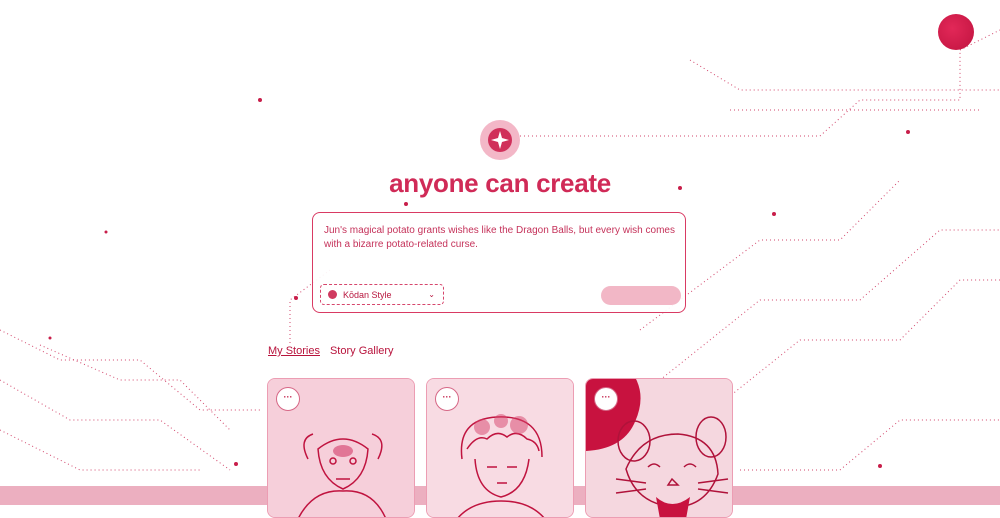 The image size is (1000, 518). What do you see at coordinates (500, 140) in the screenshot?
I see `sparkle-logo-icon` at bounding box center [500, 140].